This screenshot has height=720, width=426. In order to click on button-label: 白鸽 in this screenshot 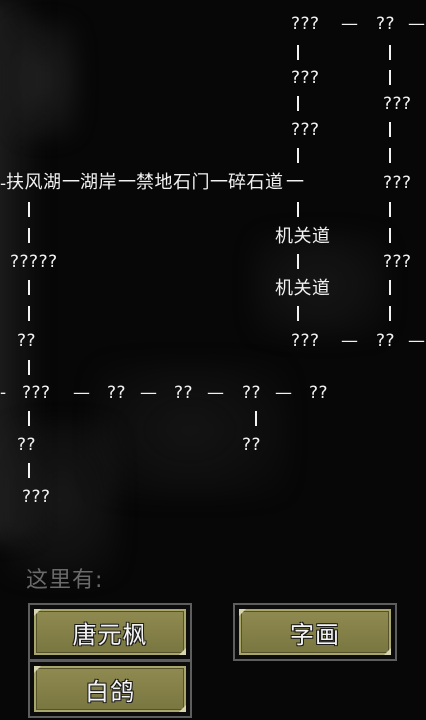, I will do `click(110, 691)`.